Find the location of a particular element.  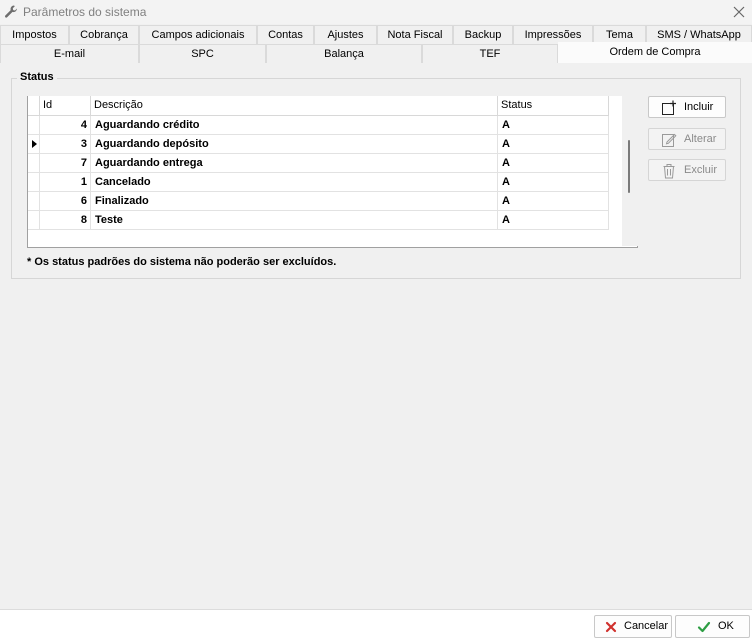

alterar-label: Alterar is located at coordinates (700, 139).